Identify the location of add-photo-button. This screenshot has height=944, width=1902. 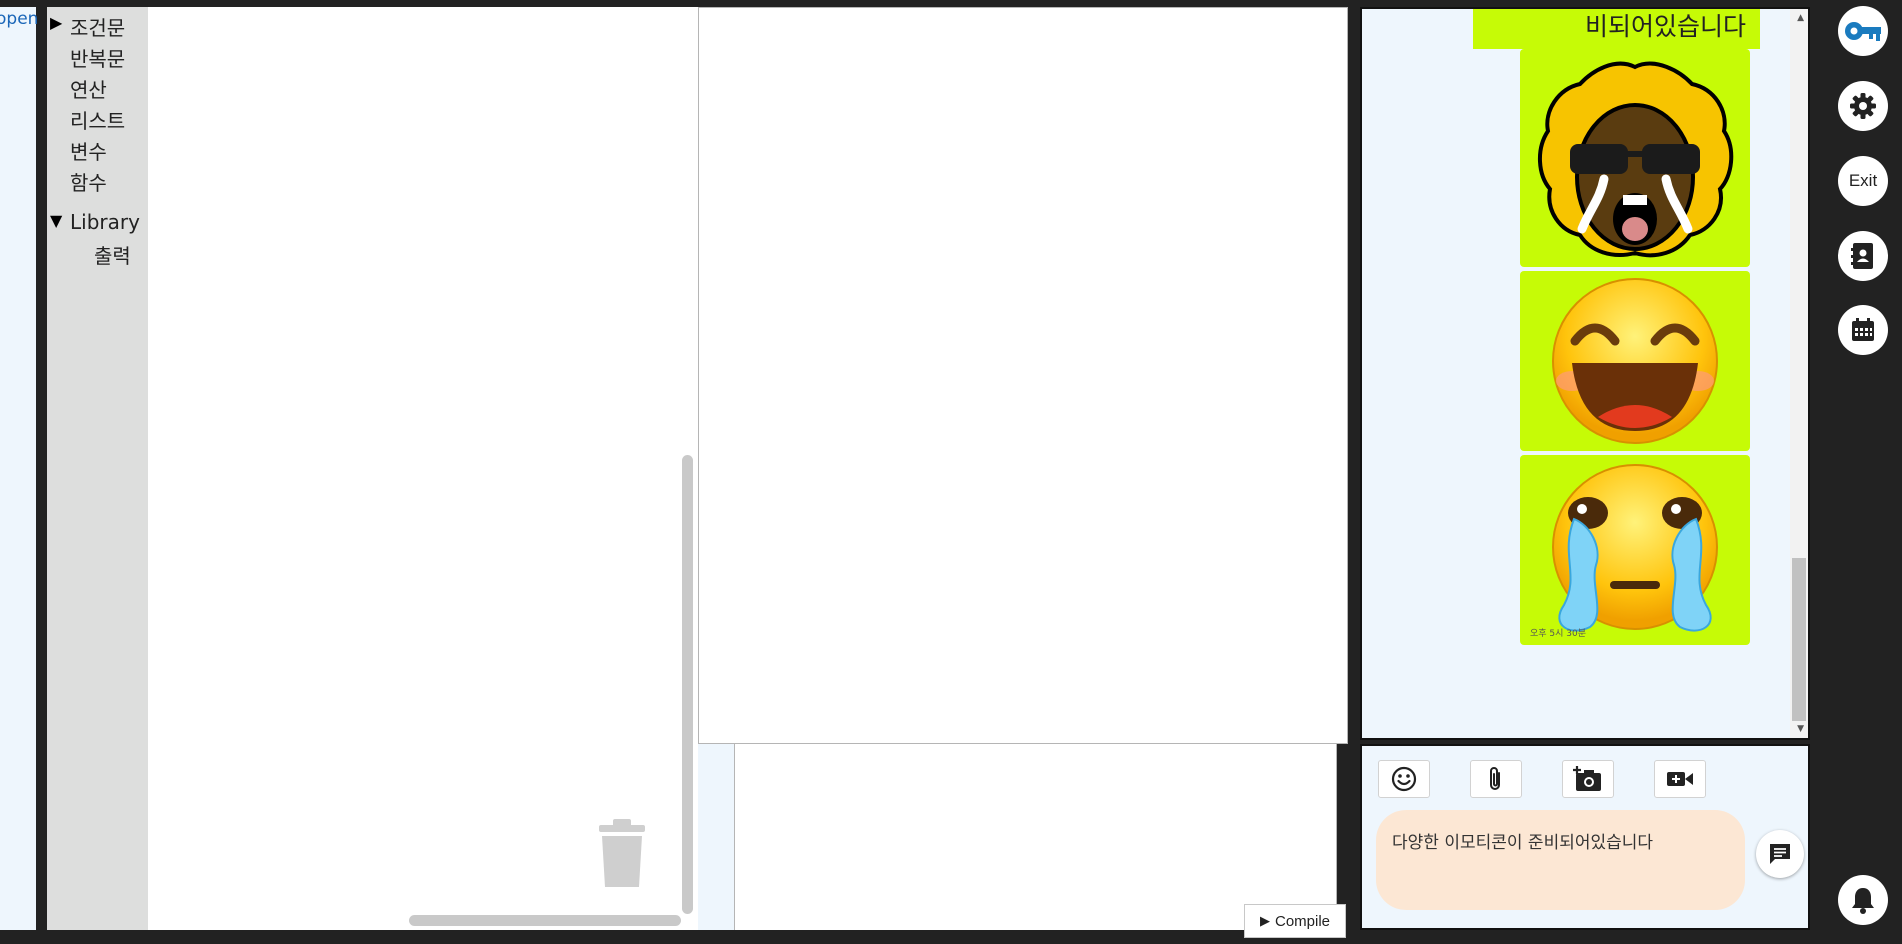
(1588, 779).